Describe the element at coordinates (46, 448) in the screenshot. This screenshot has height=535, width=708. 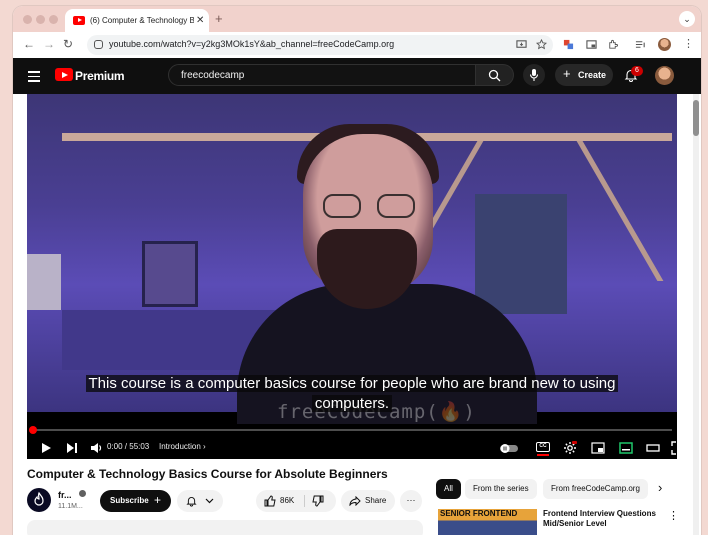
I see `play-icon` at that location.